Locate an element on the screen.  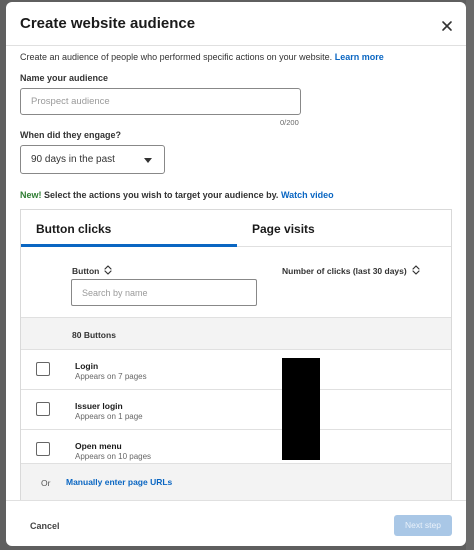
audience-name-label: Name your audience is located at coordinates (64, 78).